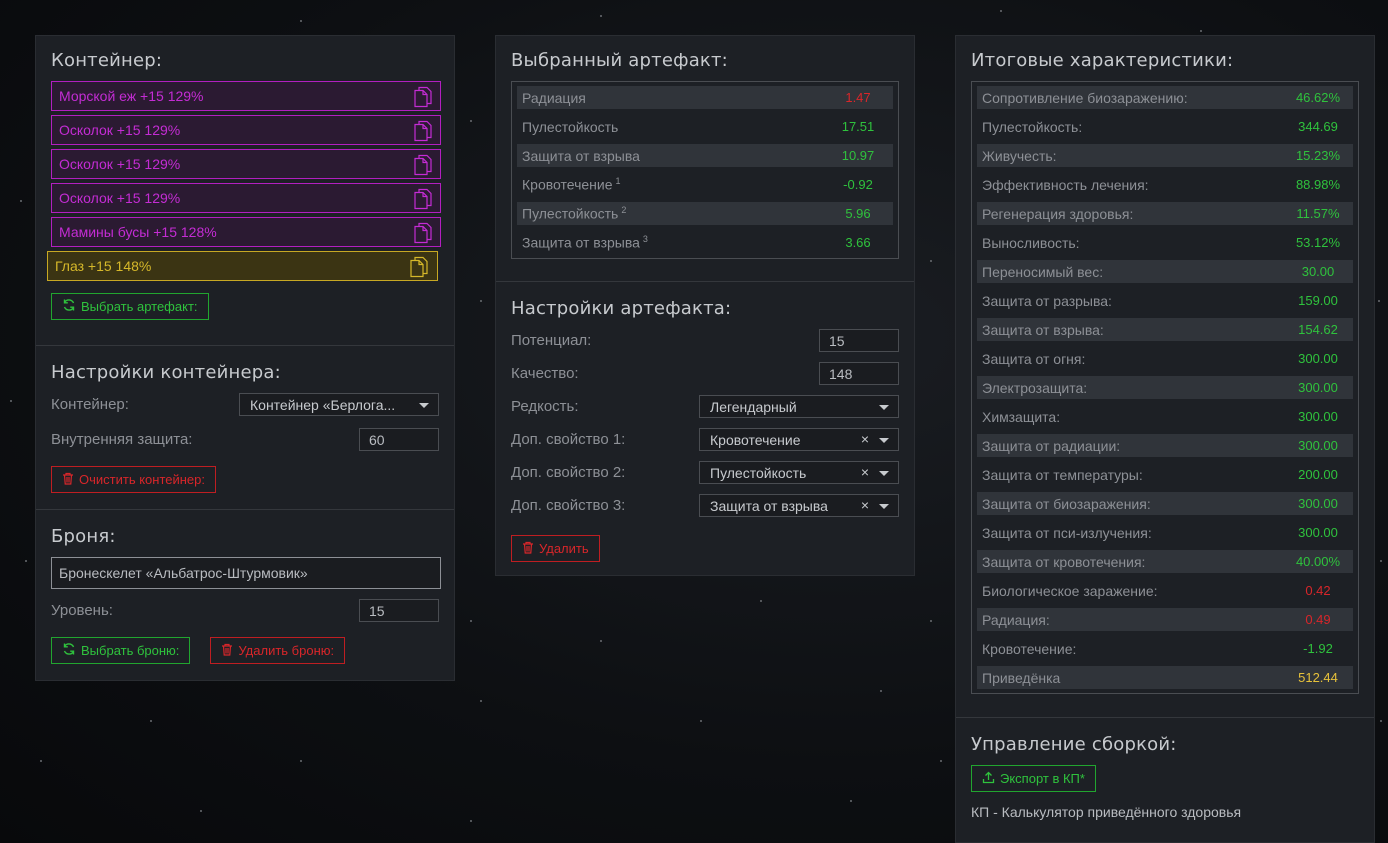  I want to click on quality-row: Качество: 148, so click(705, 373).